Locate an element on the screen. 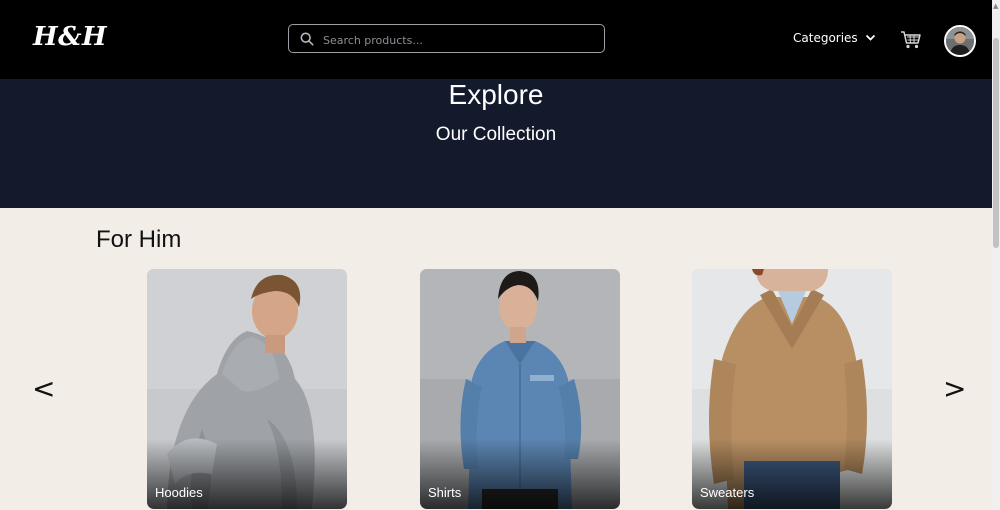 Image resolution: width=1000 pixels, height=510 pixels. search-bar is located at coordinates (446, 38).